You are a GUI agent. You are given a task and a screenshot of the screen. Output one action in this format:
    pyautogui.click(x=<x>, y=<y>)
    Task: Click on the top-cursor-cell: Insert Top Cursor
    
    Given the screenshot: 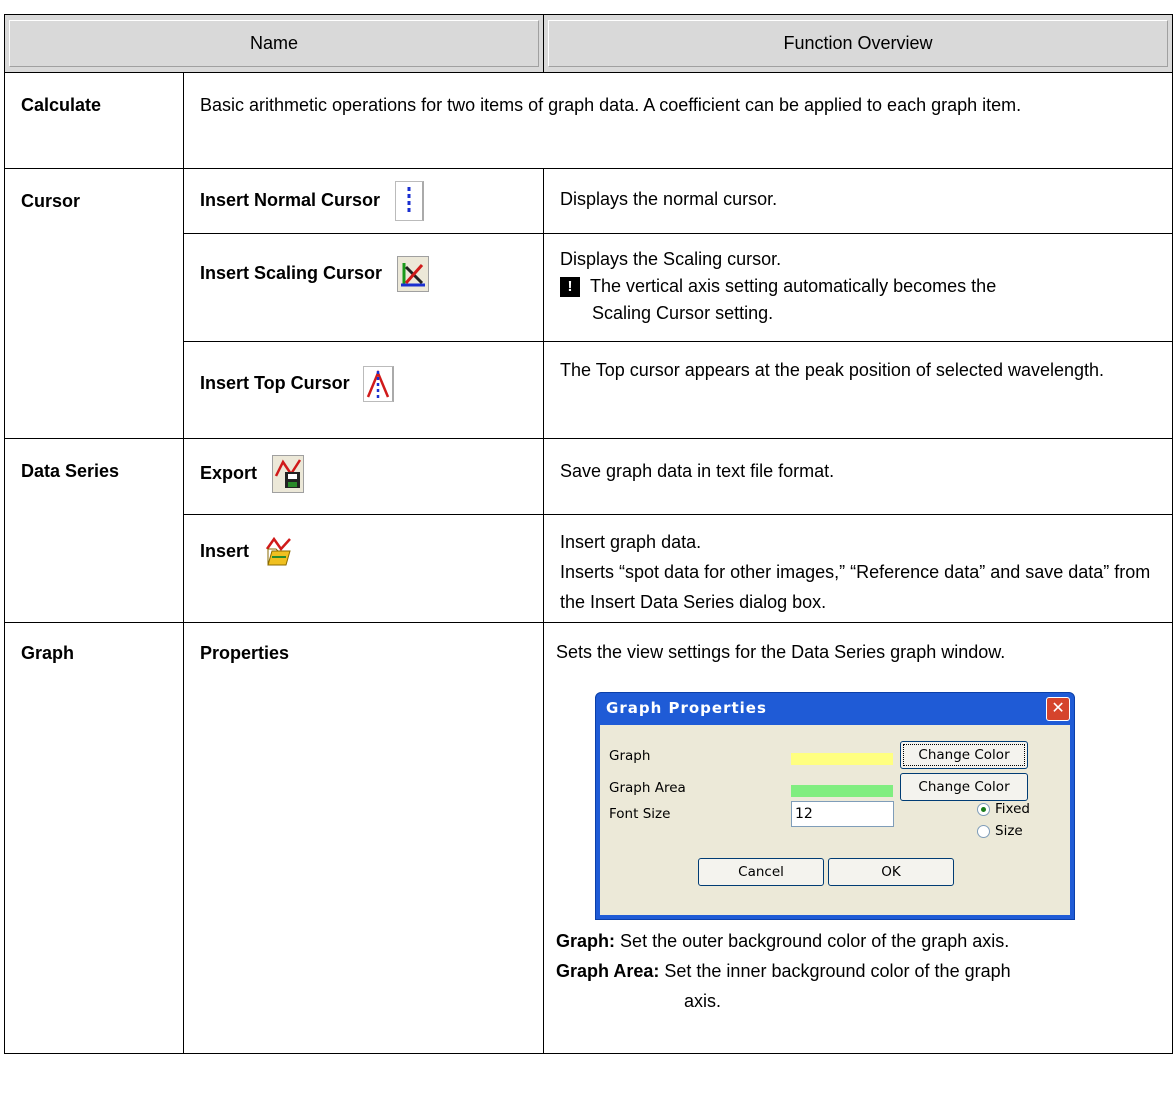 What is the action you would take?
    pyautogui.click(x=363, y=390)
    